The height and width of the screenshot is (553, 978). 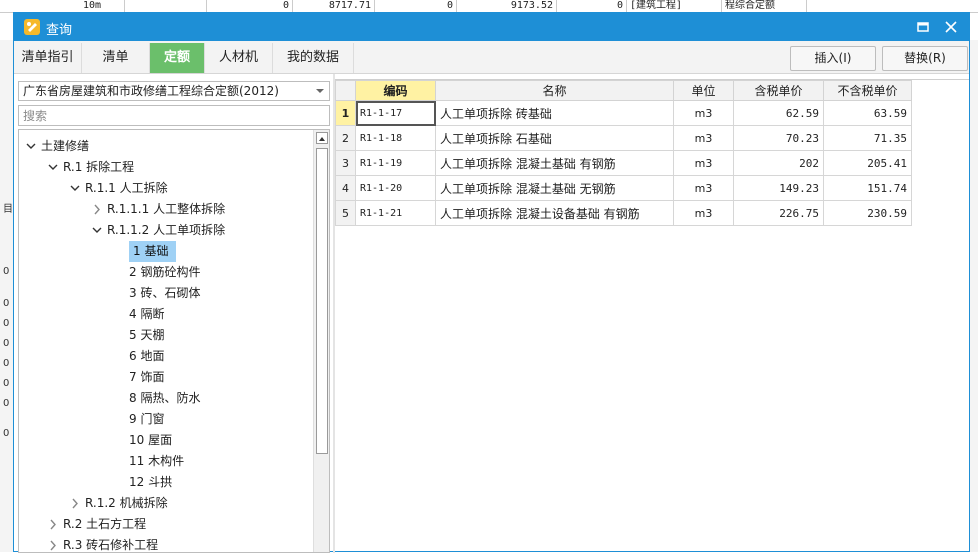 What do you see at coordinates (778, 188) in the screenshot?
I see `cell-price-with-tax: 149.23` at bounding box center [778, 188].